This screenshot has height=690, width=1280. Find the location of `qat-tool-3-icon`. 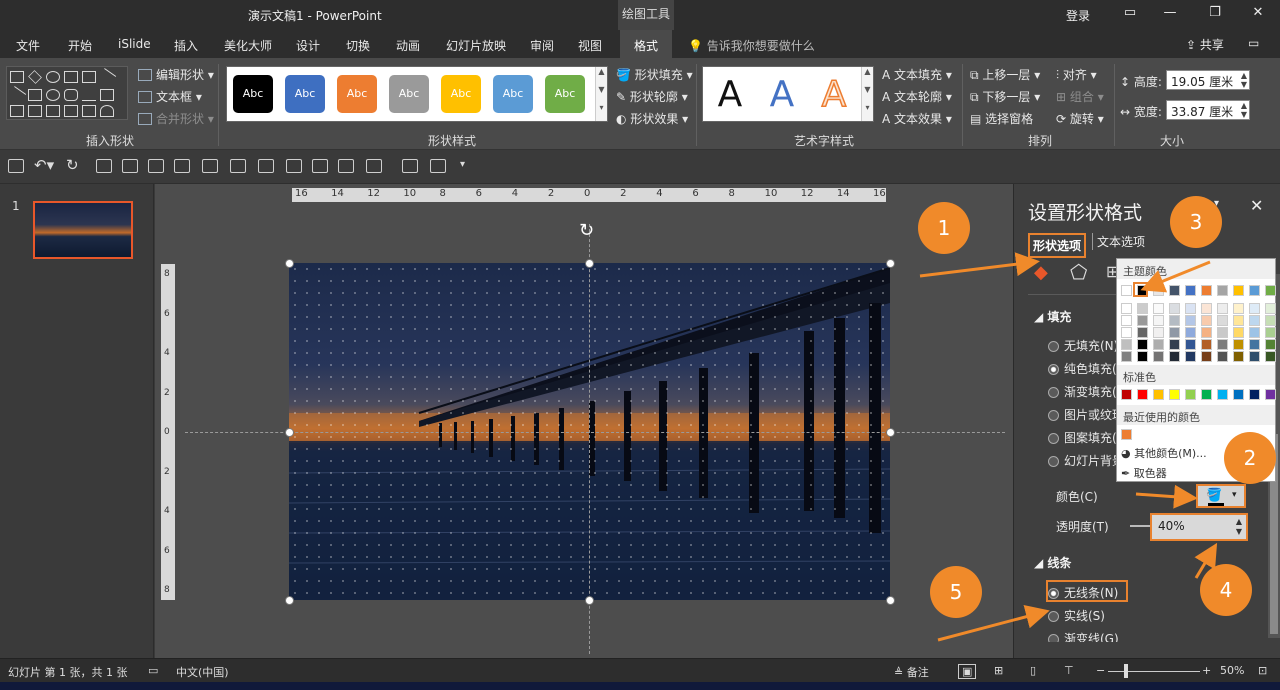

qat-tool-3-icon is located at coordinates (156, 166).